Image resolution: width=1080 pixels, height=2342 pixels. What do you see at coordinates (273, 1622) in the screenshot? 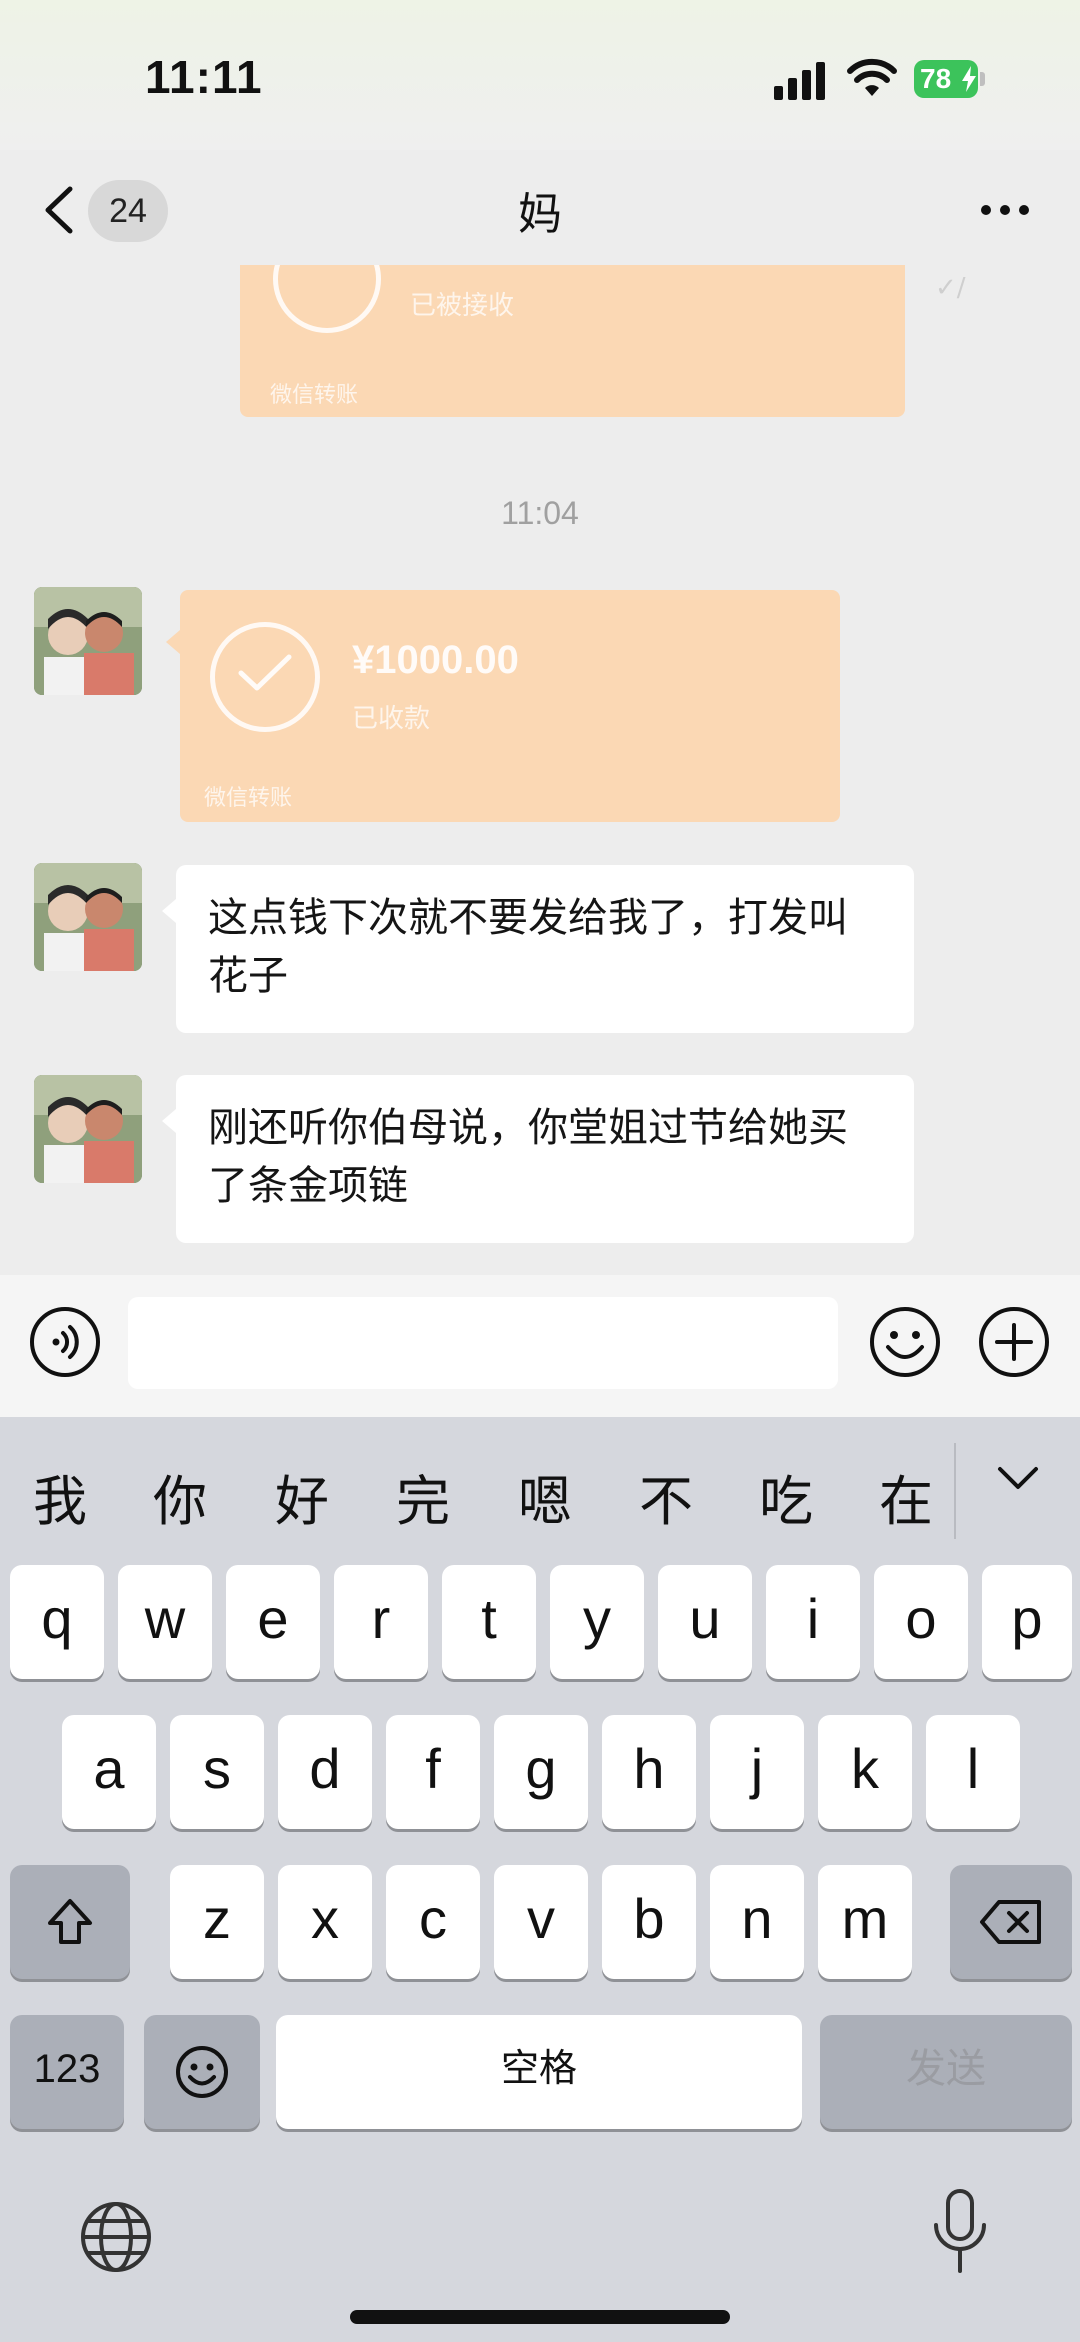
I see `key-e: e` at bounding box center [273, 1622].